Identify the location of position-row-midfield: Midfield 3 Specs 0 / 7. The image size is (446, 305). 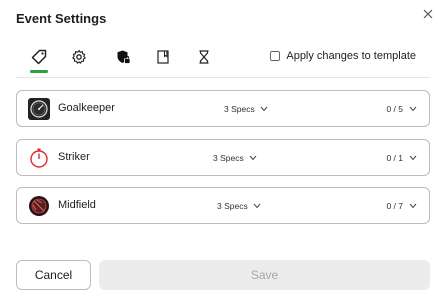
(223, 205).